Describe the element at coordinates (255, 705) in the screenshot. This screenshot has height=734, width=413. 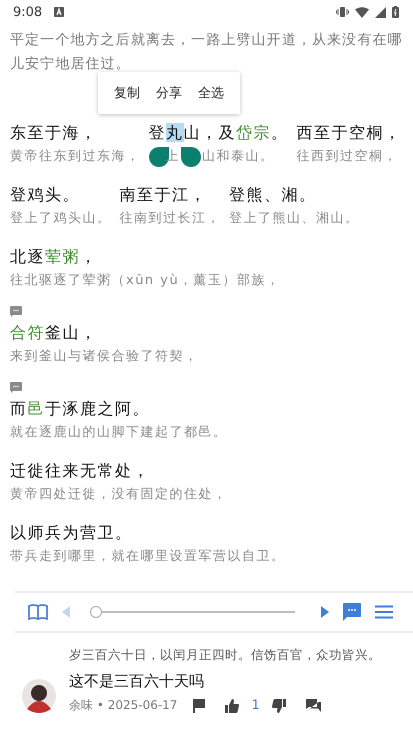
I see `like-count: 1` at that location.